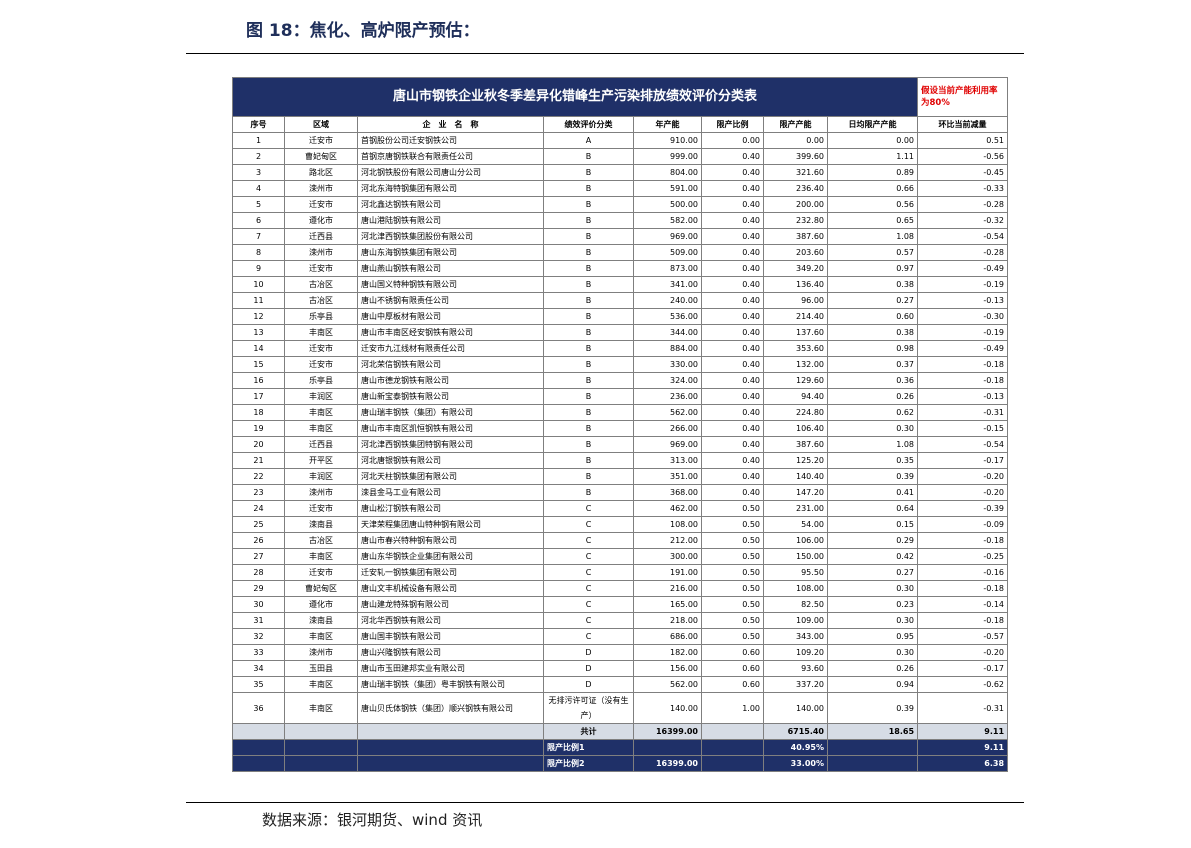 The image size is (1191, 848). Describe the element at coordinates (795, 124) in the screenshot. I see `column-header: 限产产能` at that location.